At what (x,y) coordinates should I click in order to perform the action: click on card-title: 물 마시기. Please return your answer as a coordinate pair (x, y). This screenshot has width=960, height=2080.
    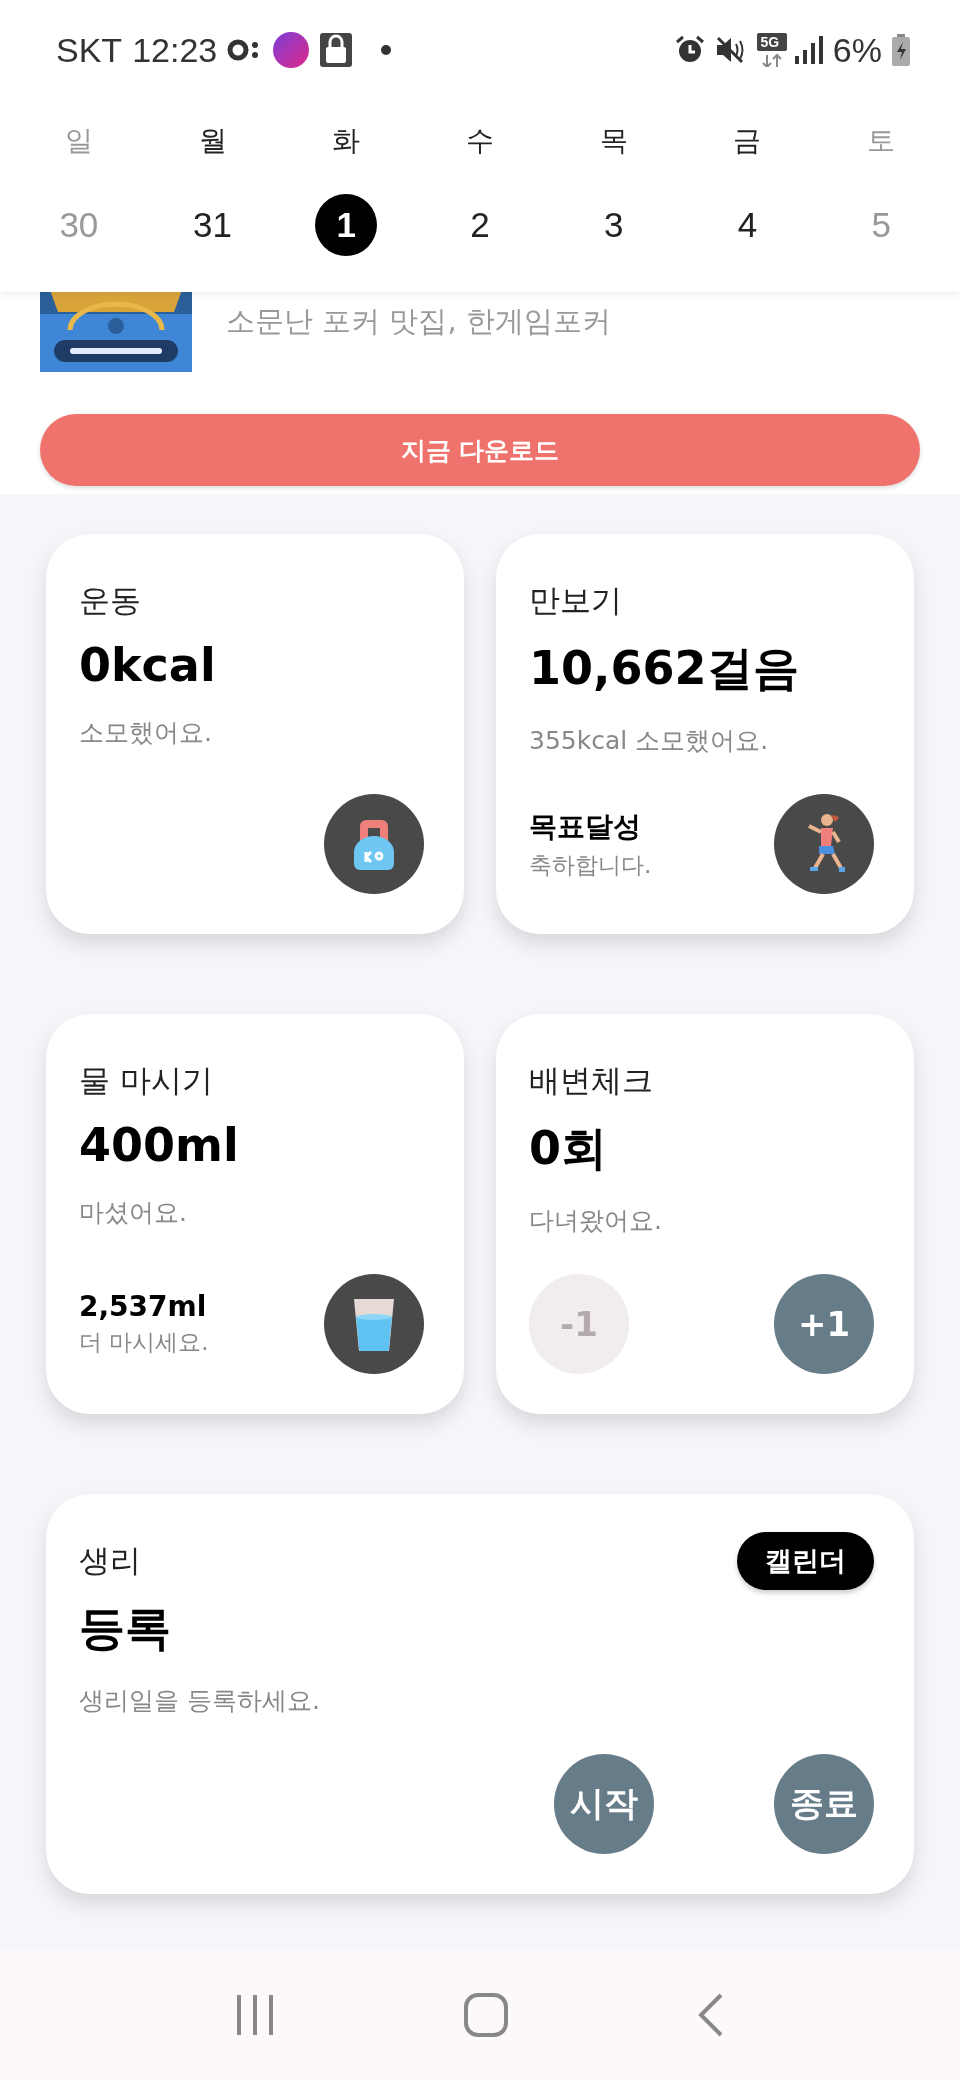
    Looking at the image, I should click on (146, 1080).